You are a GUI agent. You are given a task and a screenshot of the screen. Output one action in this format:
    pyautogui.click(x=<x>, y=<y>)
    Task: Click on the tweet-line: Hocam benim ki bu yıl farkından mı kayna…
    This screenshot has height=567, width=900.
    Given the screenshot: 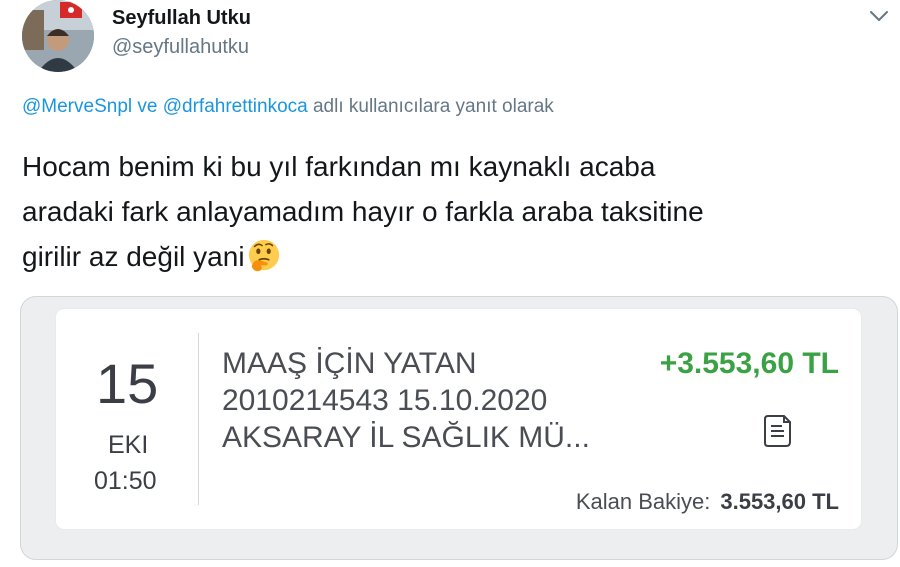 What is the action you would take?
    pyautogui.click(x=339, y=166)
    